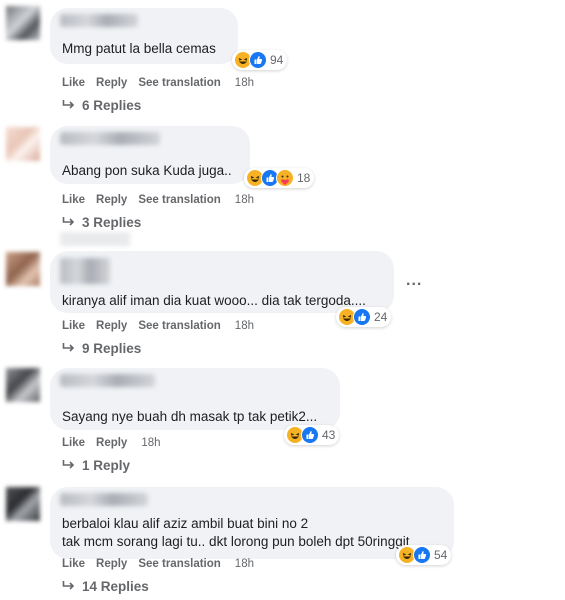 This screenshot has width=565, height=600. I want to click on view-replies-button: 9 Replies, so click(101, 348).